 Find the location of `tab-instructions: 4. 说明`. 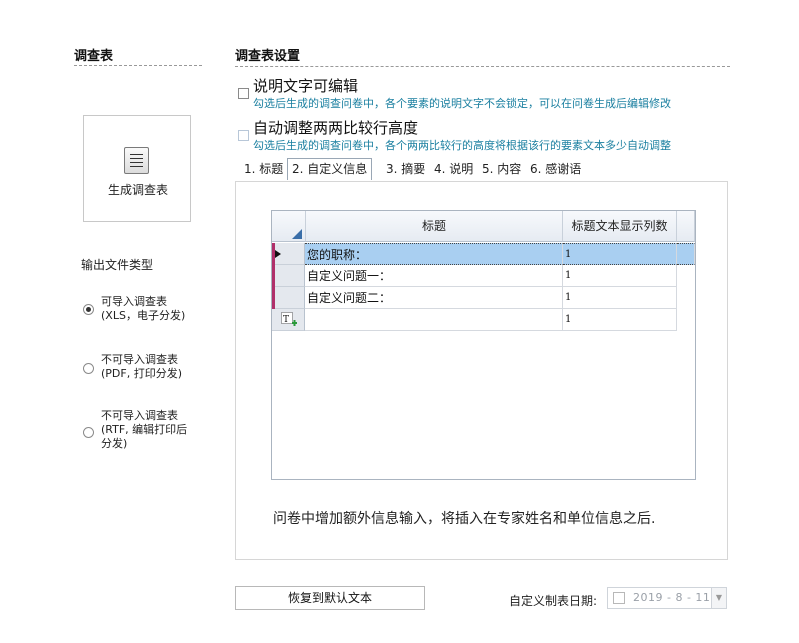

tab-instructions: 4. 说明 is located at coordinates (453, 169).